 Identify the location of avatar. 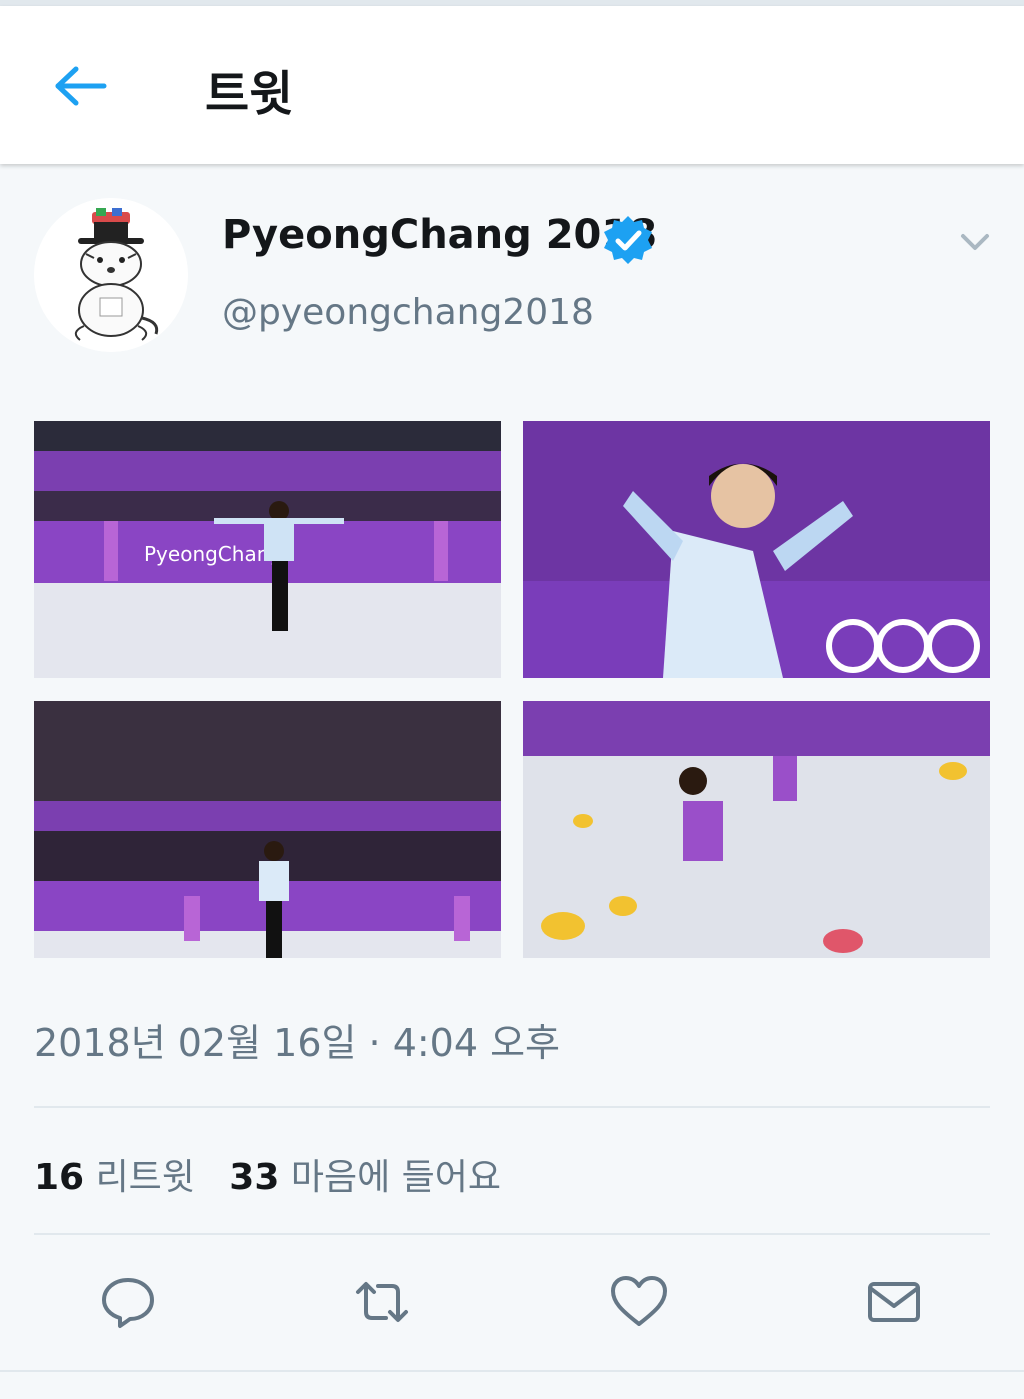
(111, 275).